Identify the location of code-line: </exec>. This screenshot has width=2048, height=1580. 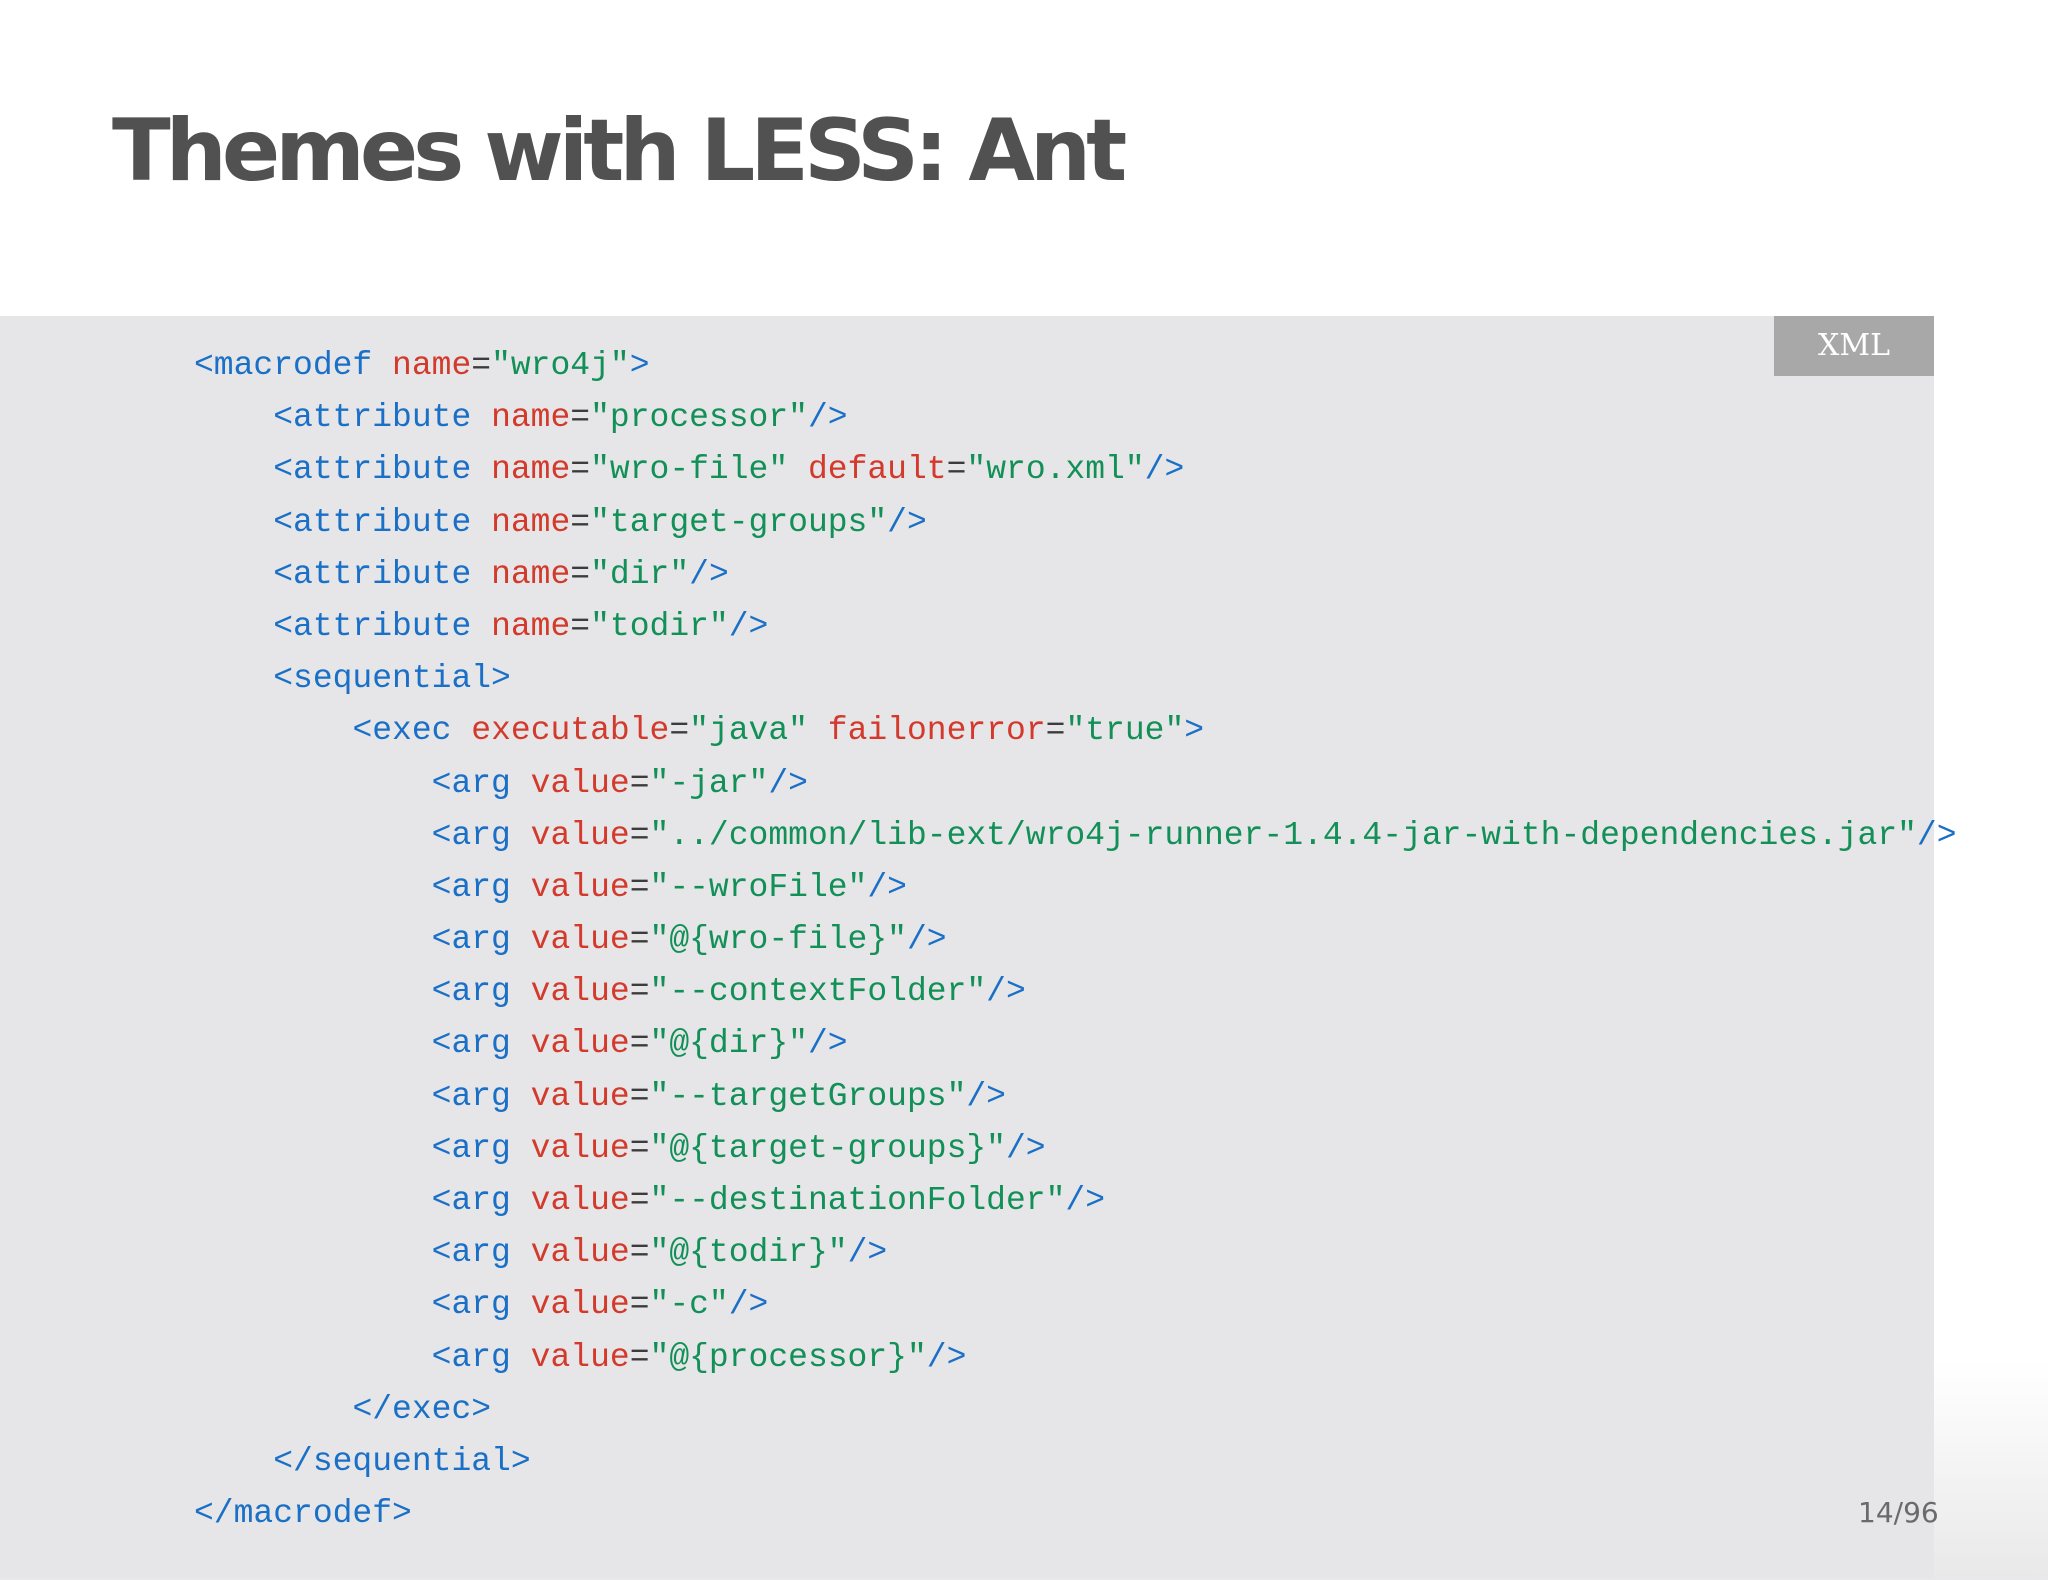
(1075, 1410).